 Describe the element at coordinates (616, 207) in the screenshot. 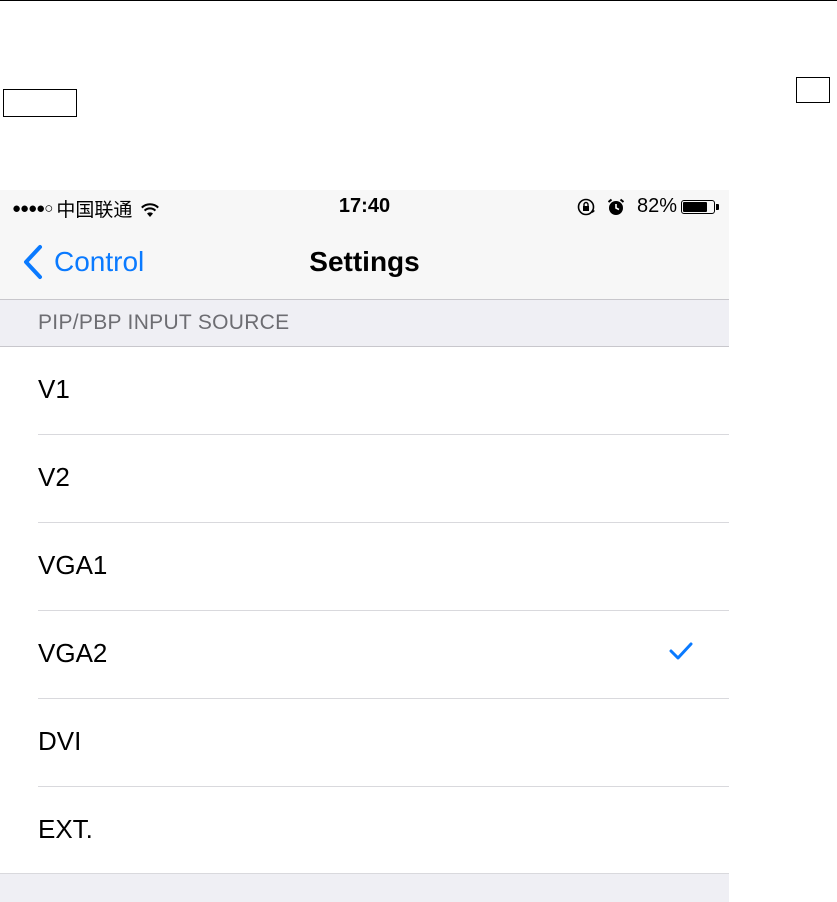

I see `alarm-icon` at that location.